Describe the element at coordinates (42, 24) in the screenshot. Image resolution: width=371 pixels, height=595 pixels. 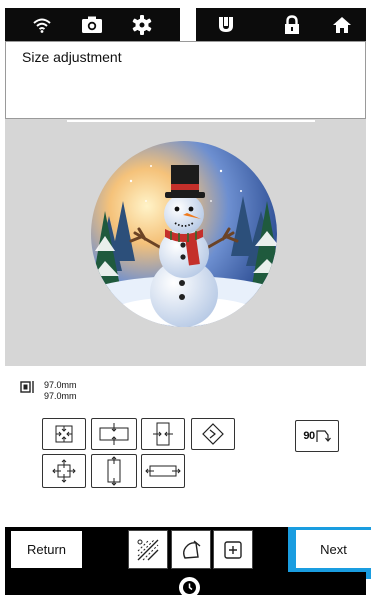
I see `wifi-icon` at that location.